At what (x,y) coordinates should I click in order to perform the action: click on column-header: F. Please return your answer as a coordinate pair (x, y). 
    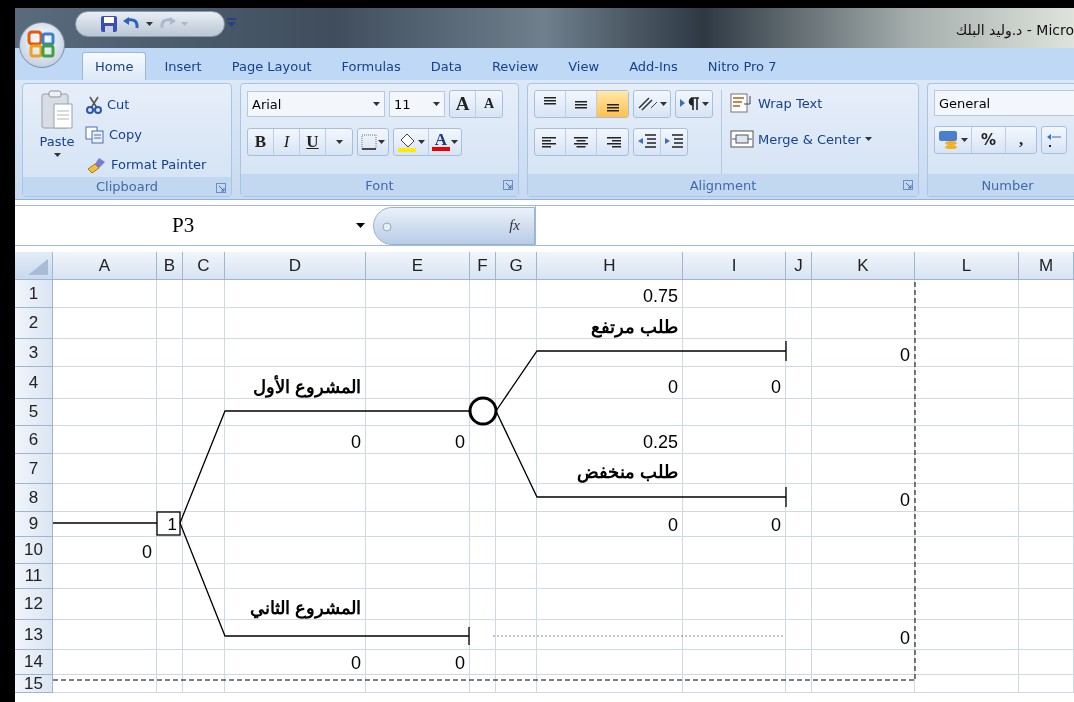
    Looking at the image, I should click on (483, 266).